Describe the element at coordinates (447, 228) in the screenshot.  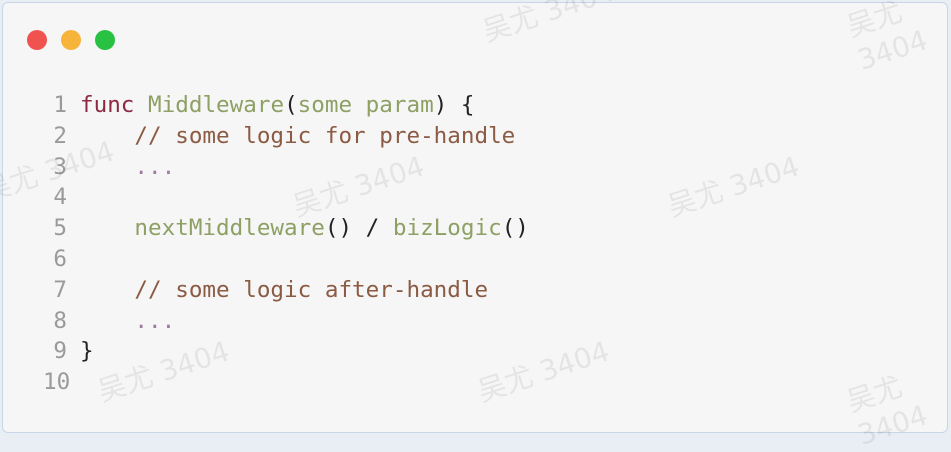
I see `code-token: bizLogic` at that location.